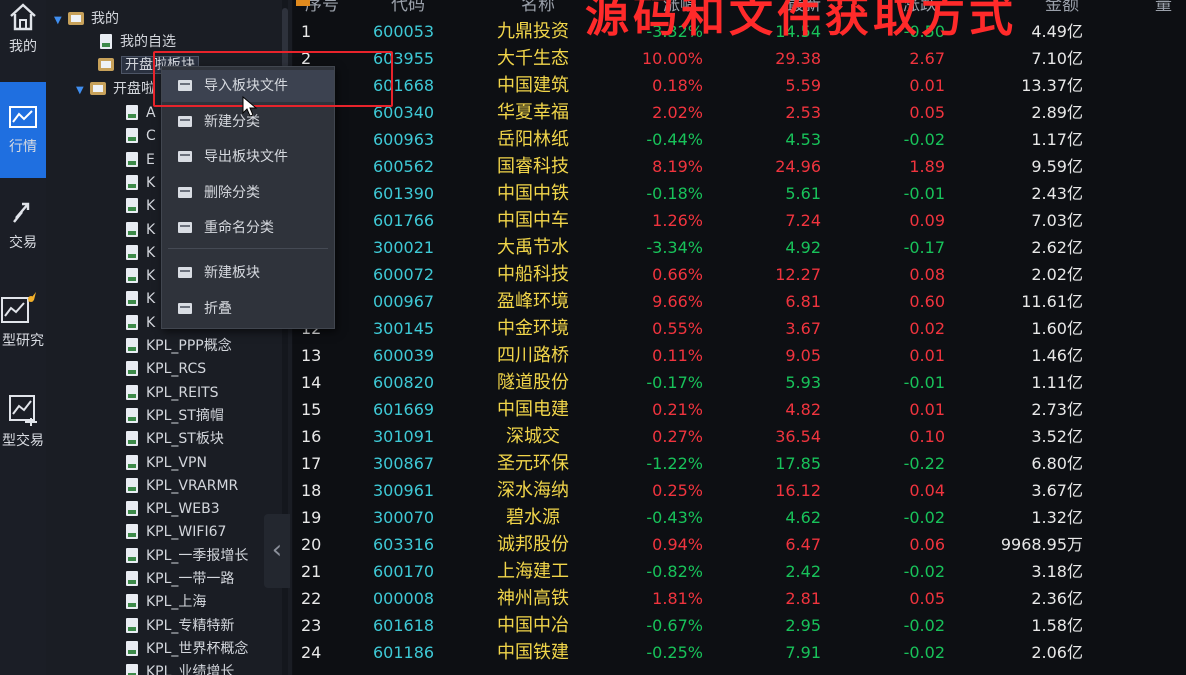 This screenshot has height=675, width=1186. I want to click on cell-amount: 11.61亿, so click(1052, 301).